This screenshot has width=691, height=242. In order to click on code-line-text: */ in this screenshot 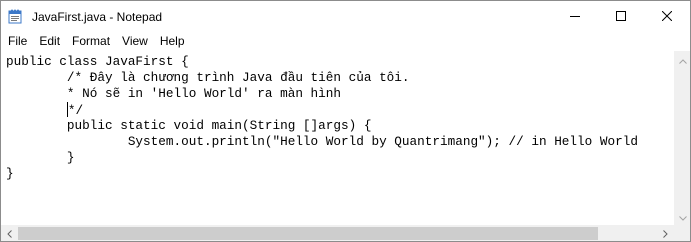, I will do `click(75, 110)`.